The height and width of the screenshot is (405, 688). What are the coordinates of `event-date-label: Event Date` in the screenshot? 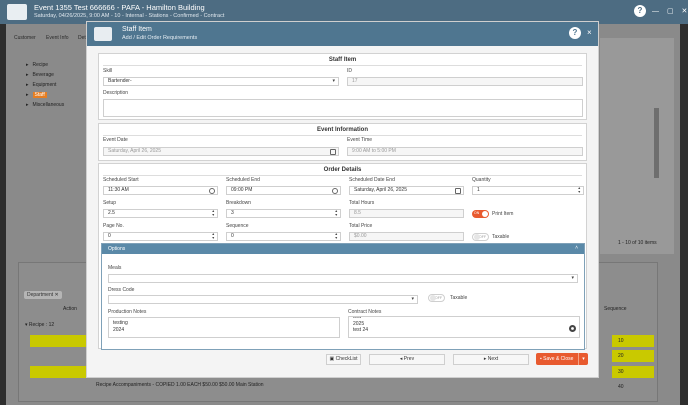 It's located at (115, 140).